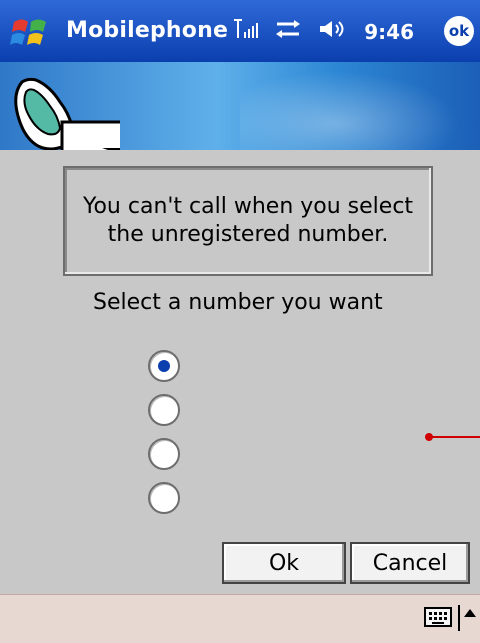 This screenshot has width=480, height=643. Describe the element at coordinates (284, 563) in the screenshot. I see `ok-button: Ok` at that location.